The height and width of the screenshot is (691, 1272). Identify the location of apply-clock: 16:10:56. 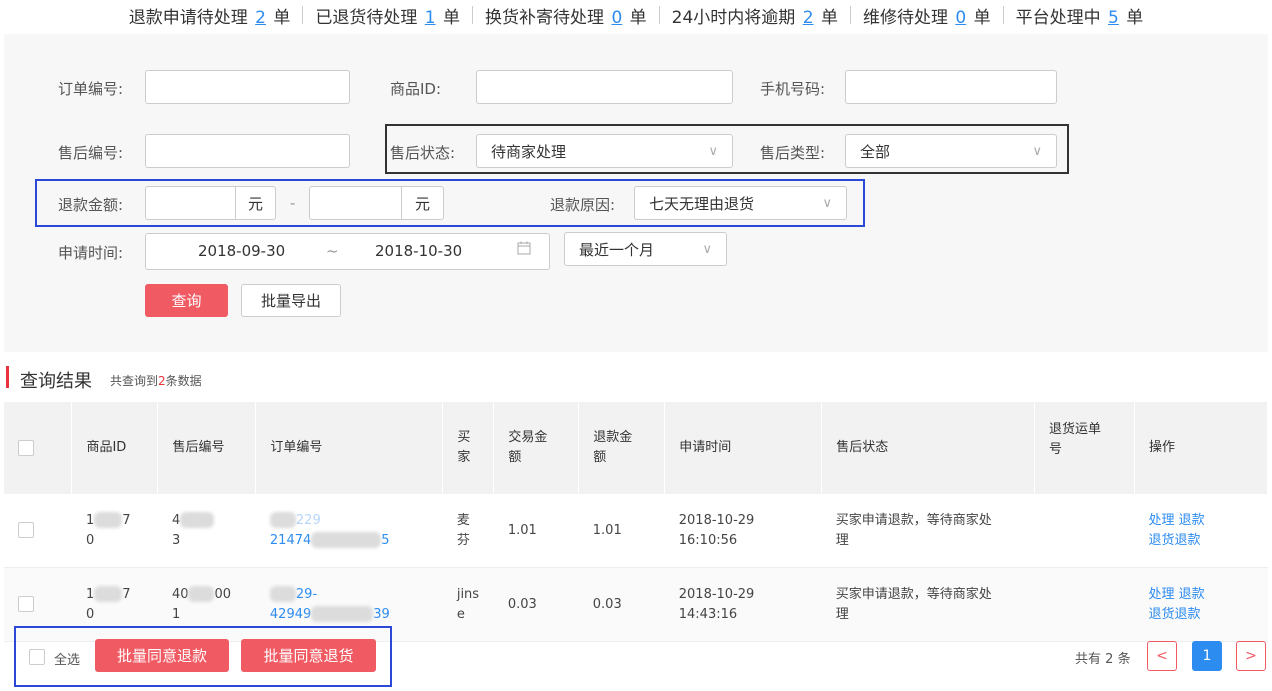
(708, 540).